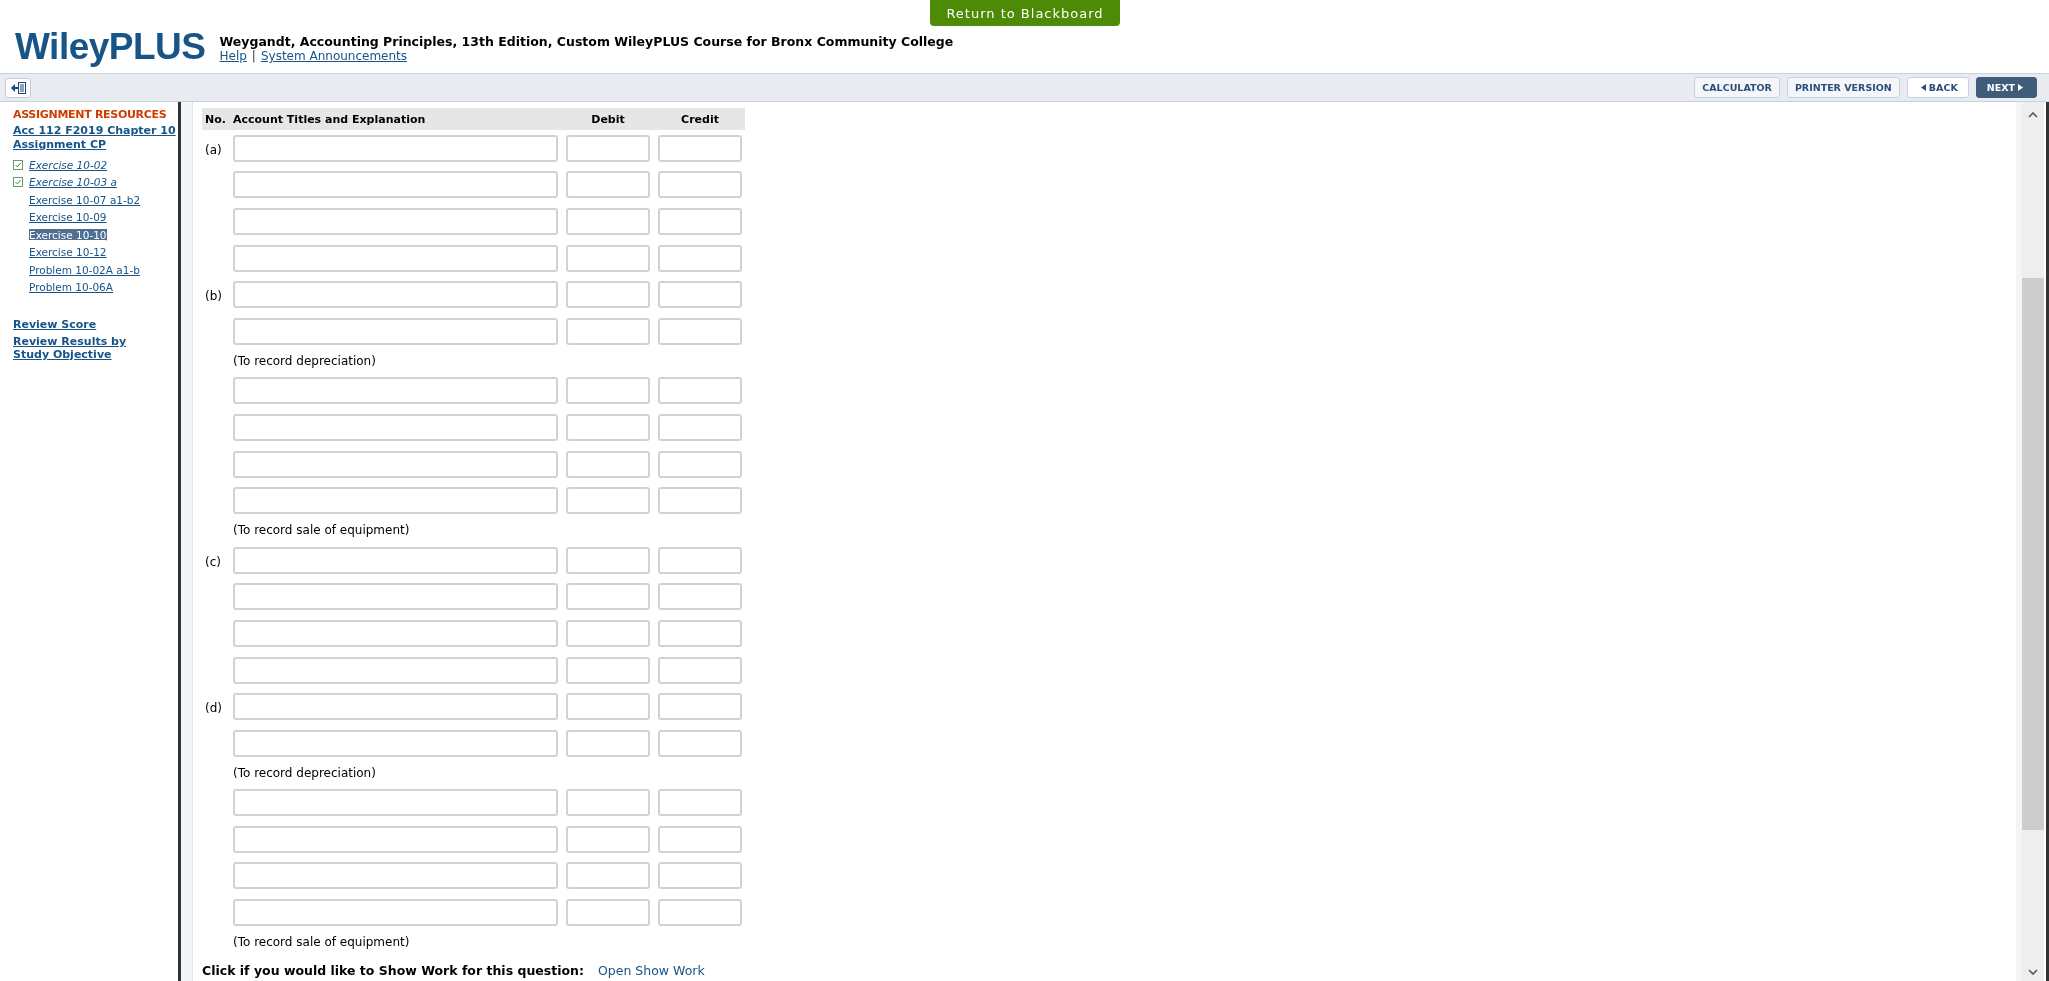  Describe the element at coordinates (1843, 87) in the screenshot. I see `toolbar-button: PRINTER VERSION` at that location.